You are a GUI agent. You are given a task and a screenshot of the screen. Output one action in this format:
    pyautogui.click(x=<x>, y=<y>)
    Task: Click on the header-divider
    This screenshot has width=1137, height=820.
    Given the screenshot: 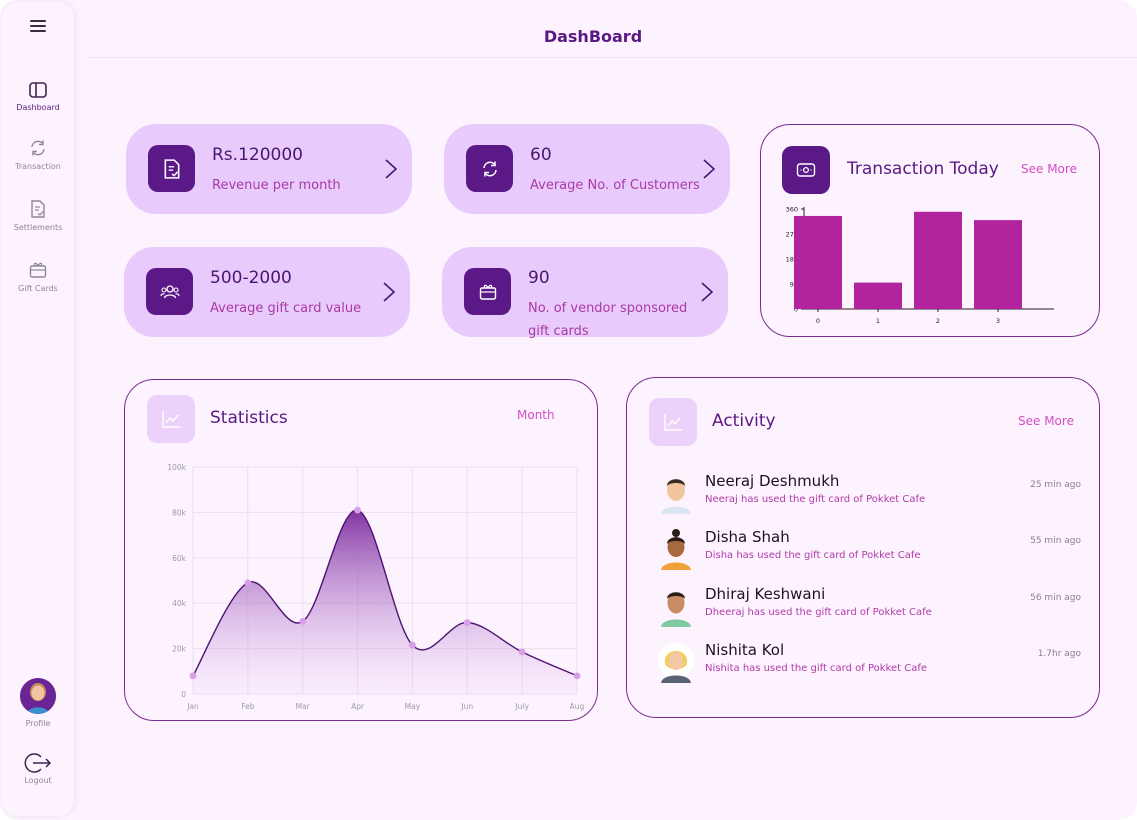 What is the action you would take?
    pyautogui.click(x=612, y=57)
    